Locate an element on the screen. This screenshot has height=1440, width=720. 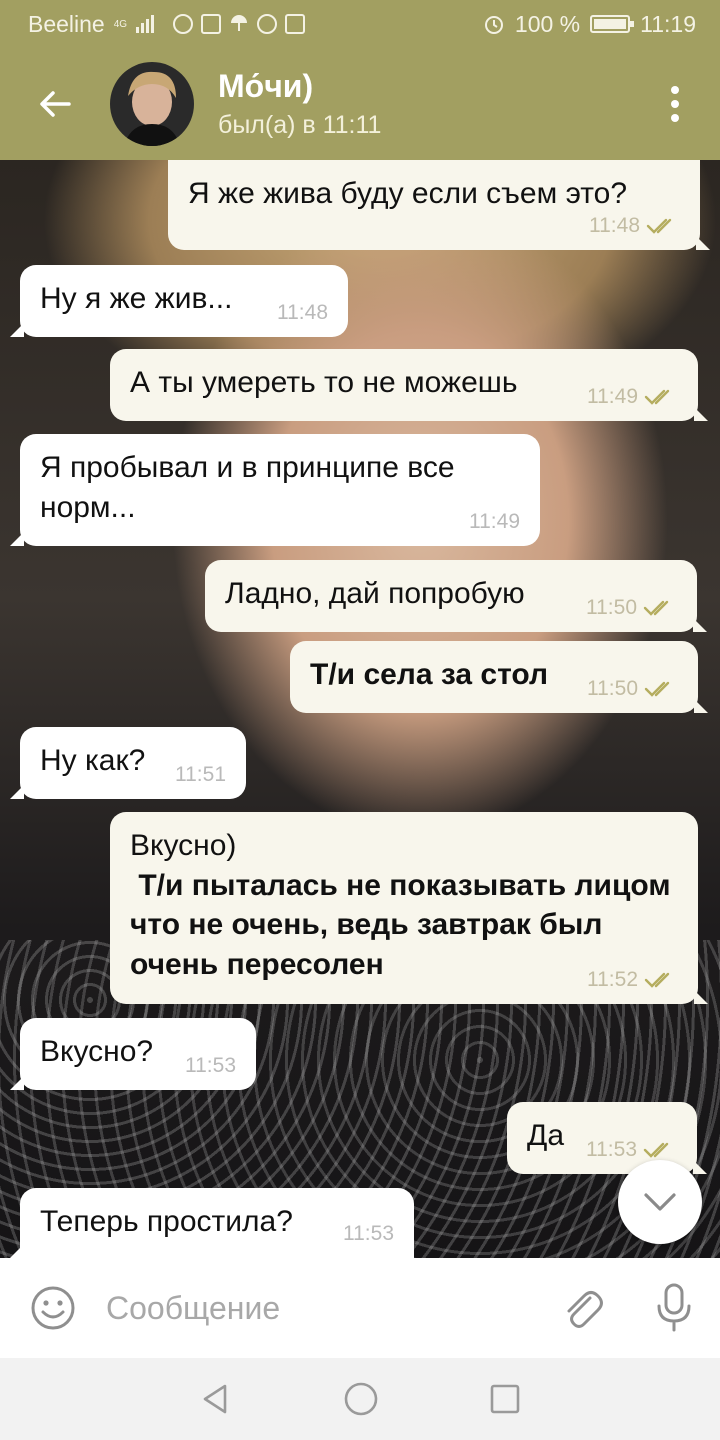
paperclip-icon is located at coordinates (585, 1309).